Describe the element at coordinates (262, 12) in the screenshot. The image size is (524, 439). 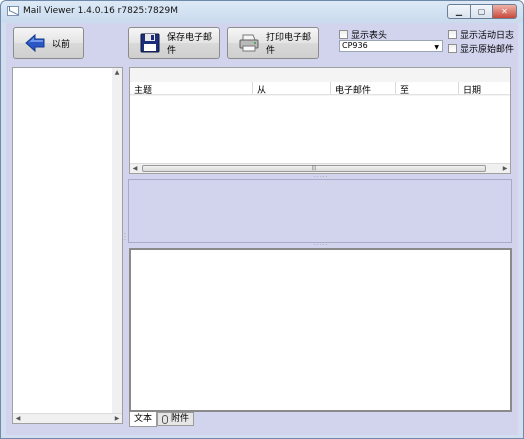
I see `title-bar: Mail Viewer 1.4.0.16 r7825:7829M ▁ ▢ ✕` at that location.